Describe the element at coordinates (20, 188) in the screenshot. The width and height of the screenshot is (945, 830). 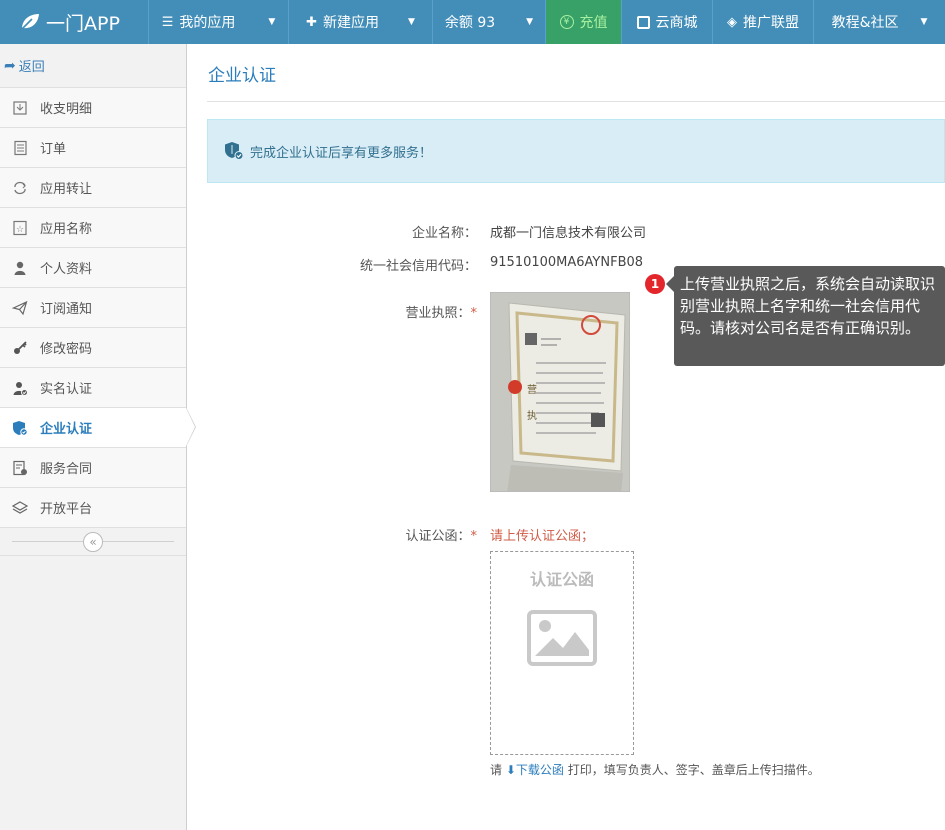
I see `transfer-icon` at that location.